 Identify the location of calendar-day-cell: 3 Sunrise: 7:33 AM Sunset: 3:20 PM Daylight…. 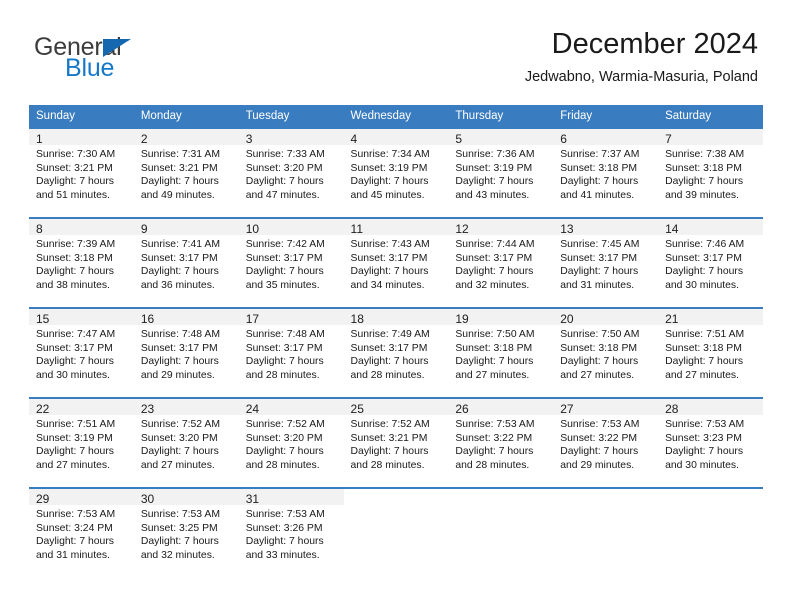
(291, 172).